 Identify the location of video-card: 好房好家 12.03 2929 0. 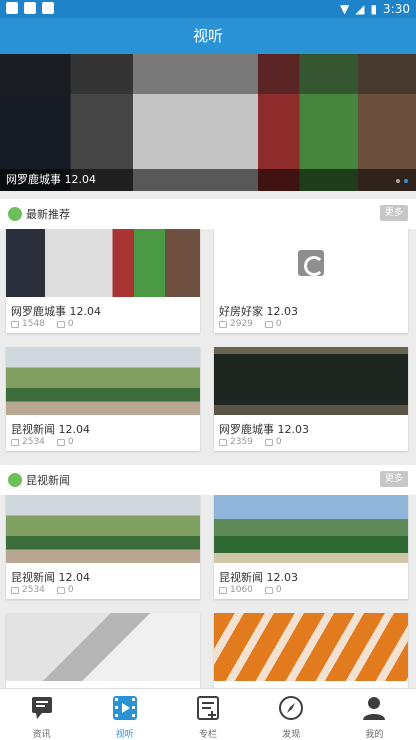
(311, 281).